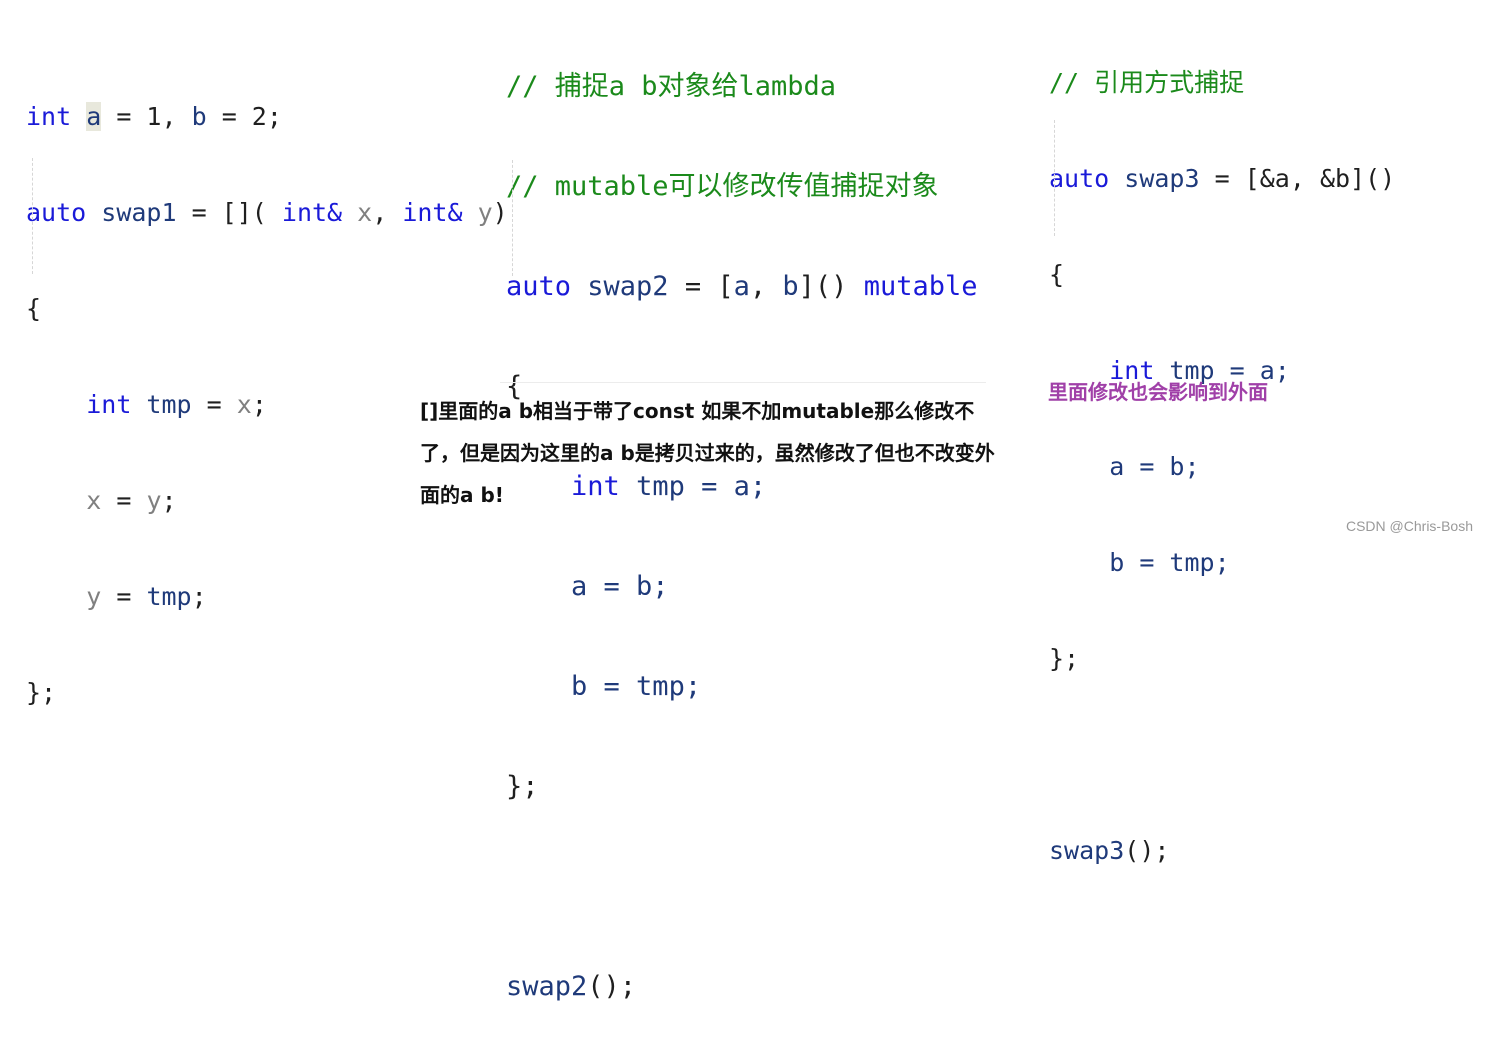  Describe the element at coordinates (1109, 850) in the screenshot. I see `code-line: swap3();` at that location.